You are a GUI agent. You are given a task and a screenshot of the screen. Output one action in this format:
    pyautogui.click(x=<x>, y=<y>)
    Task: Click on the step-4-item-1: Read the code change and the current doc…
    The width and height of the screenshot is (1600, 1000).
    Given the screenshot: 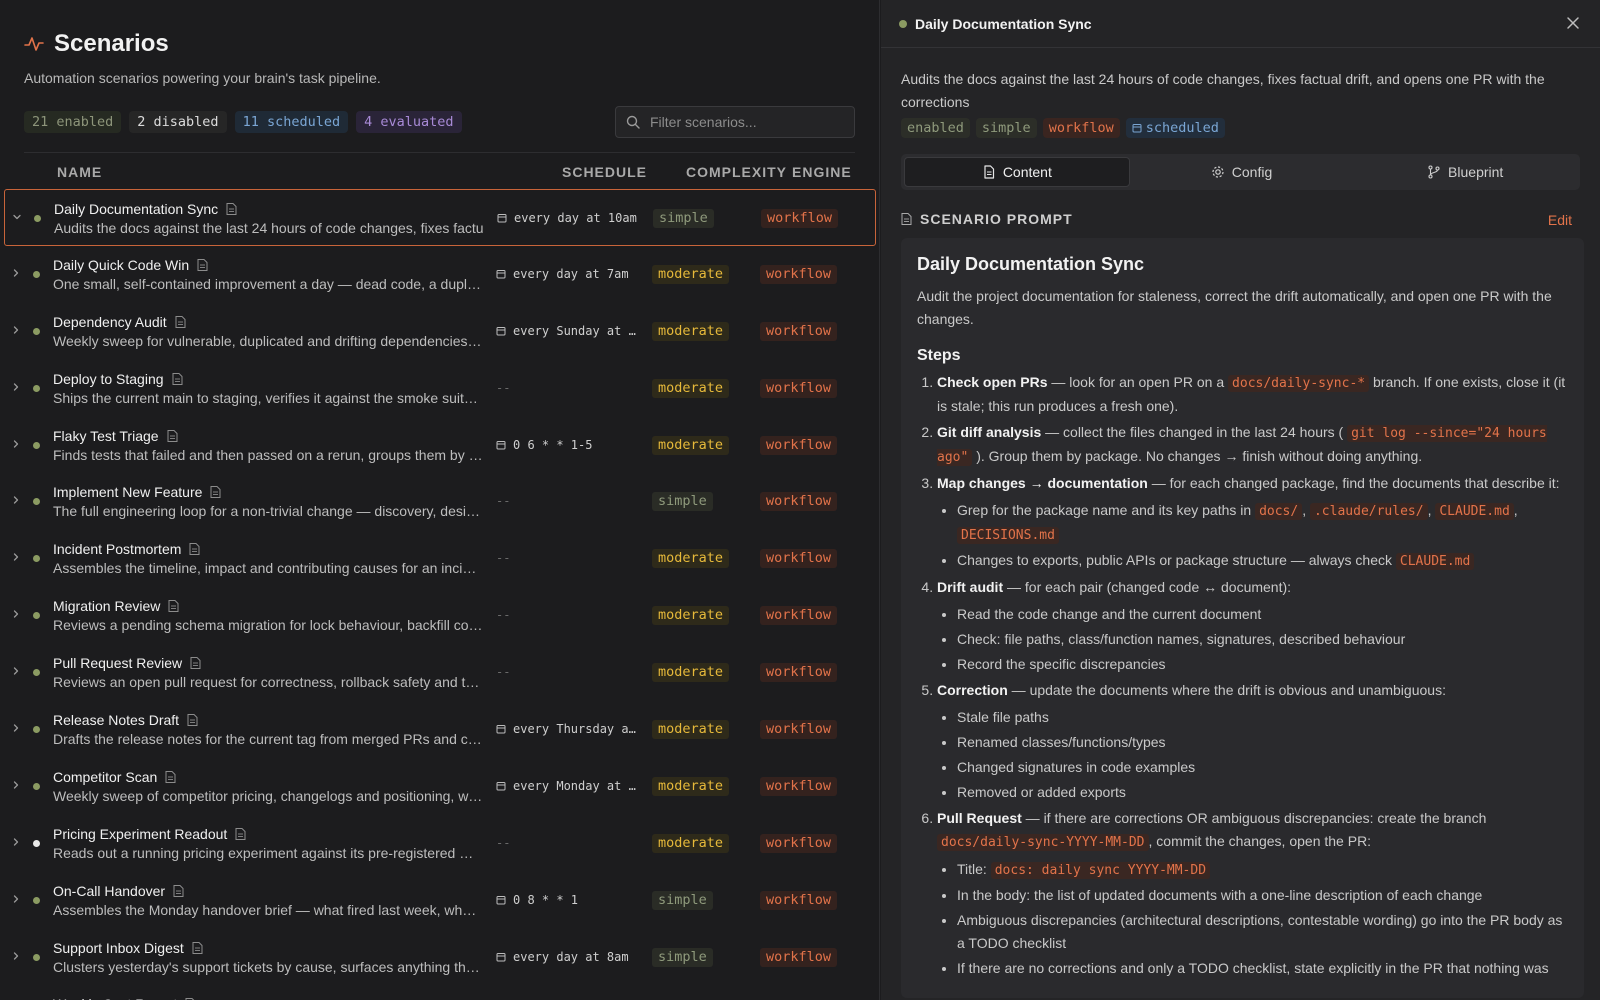 What is the action you would take?
    pyautogui.click(x=1262, y=614)
    